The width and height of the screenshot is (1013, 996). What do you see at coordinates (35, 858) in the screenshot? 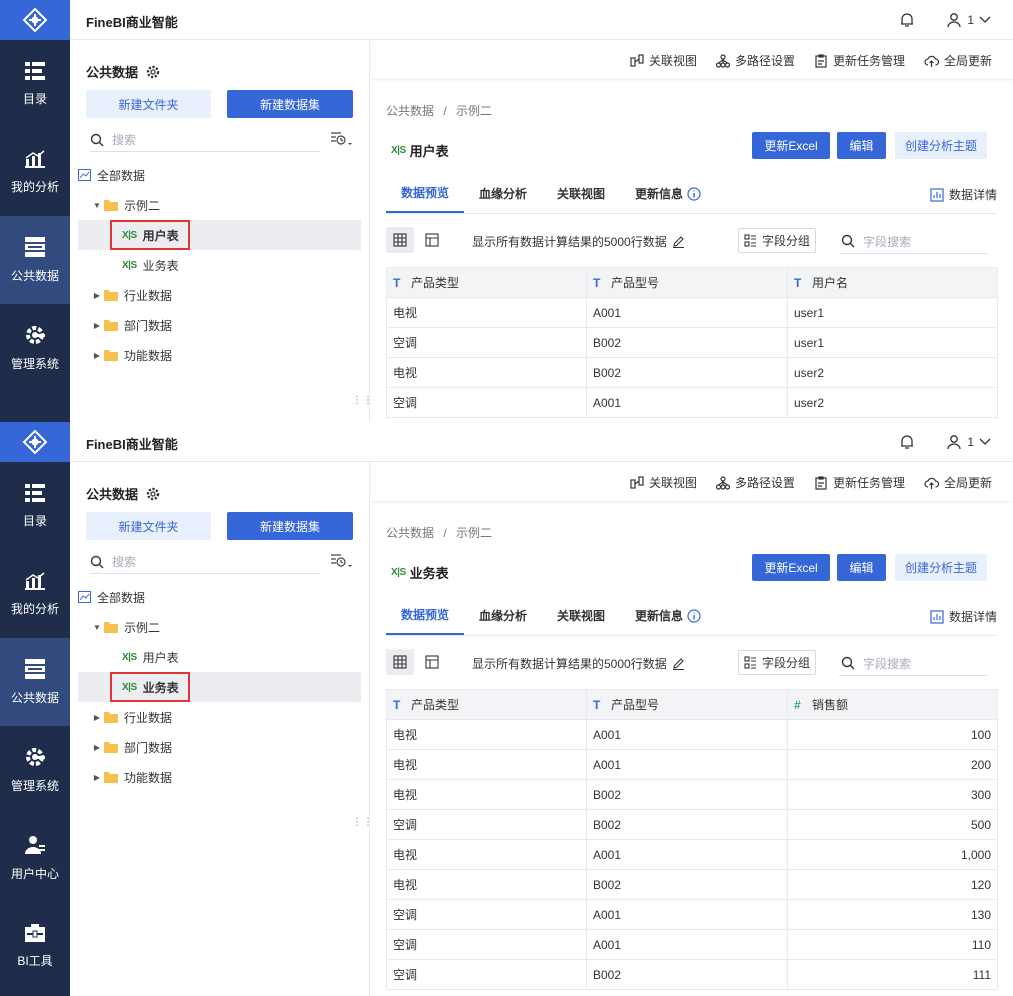
I see `nav-item-user-center: 用户中心` at bounding box center [35, 858].